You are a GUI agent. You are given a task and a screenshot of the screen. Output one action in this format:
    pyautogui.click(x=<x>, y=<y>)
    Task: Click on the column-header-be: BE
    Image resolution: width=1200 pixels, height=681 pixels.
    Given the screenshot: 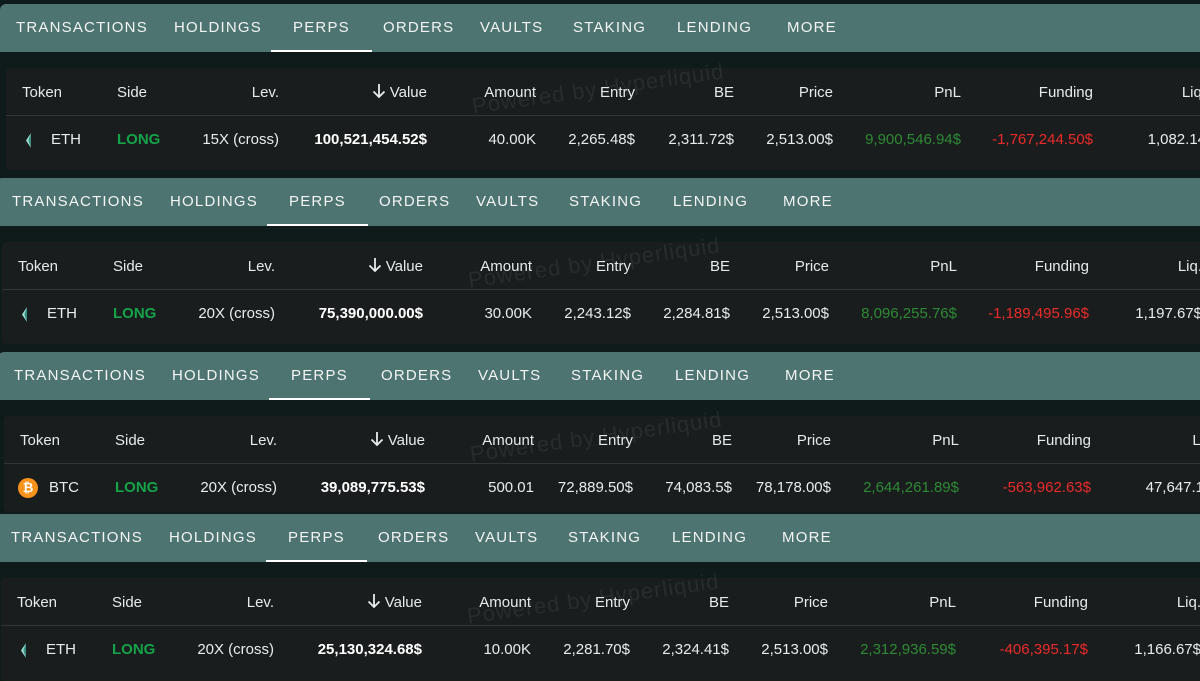 What is the action you would take?
    pyautogui.click(x=680, y=603)
    